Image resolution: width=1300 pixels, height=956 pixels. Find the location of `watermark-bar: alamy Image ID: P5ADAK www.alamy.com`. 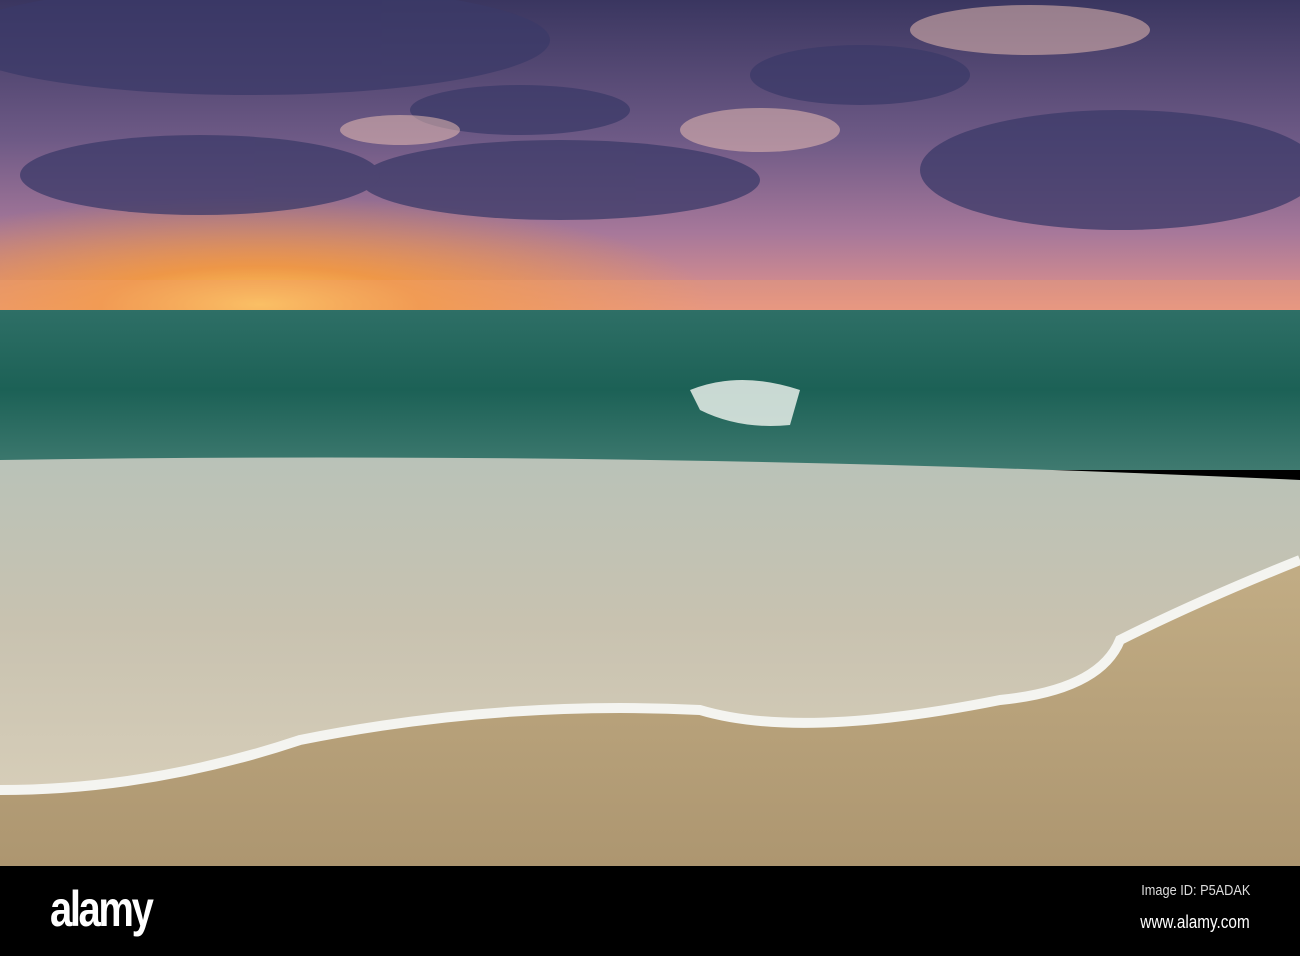

watermark-bar: alamy Image ID: P5ADAK www.alamy.com is located at coordinates (650, 911).